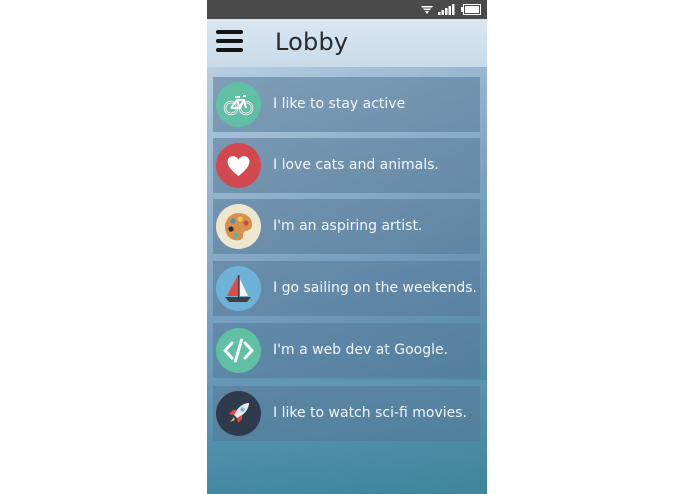  What do you see at coordinates (238, 165) in the screenshot?
I see `heart-icon` at bounding box center [238, 165].